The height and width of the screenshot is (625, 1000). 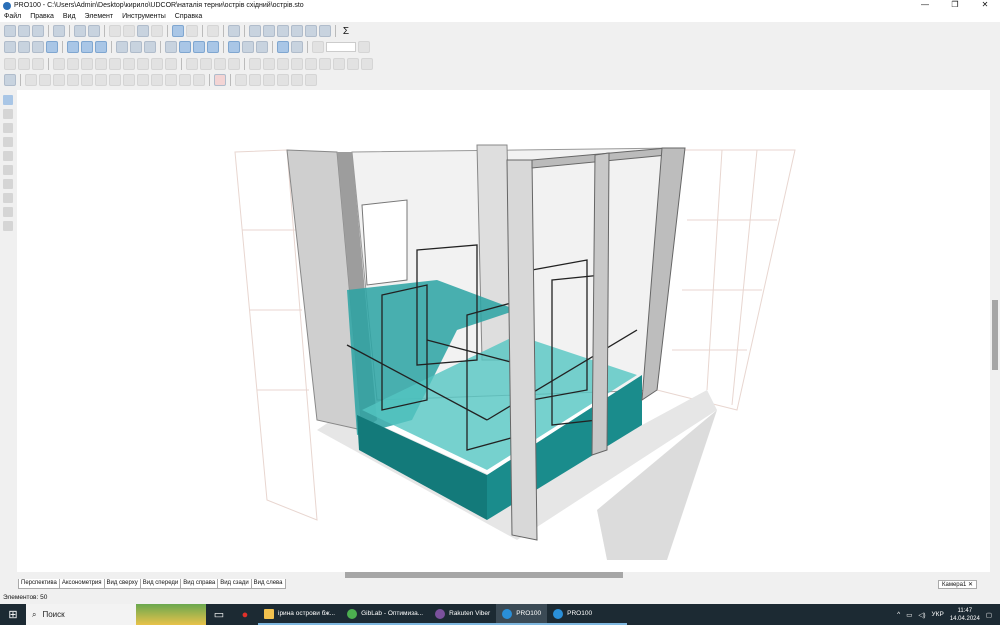 What do you see at coordinates (8, 114) in the screenshot?
I see `multi-select-icon` at bounding box center [8, 114].